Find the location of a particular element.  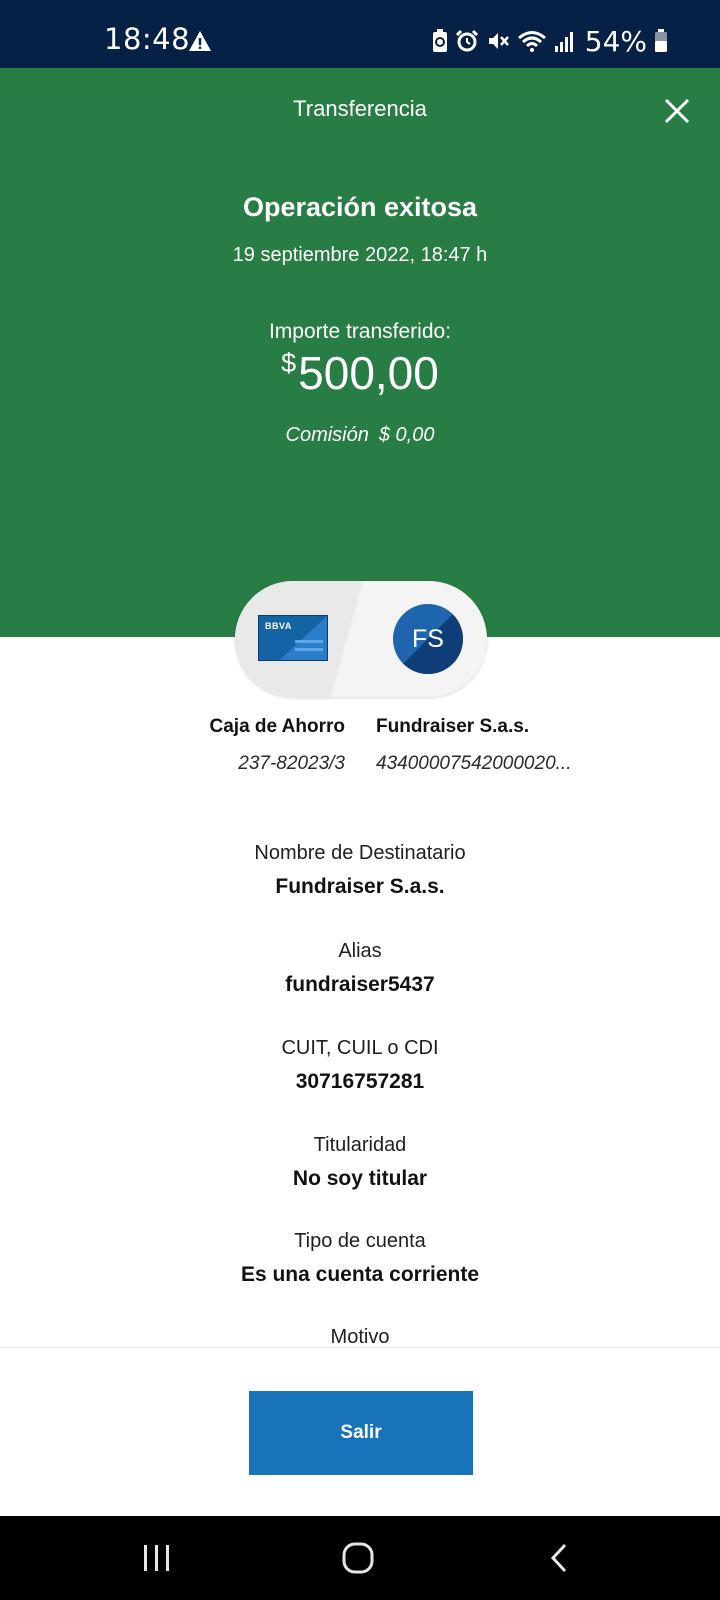

recipient-avatar: FS is located at coordinates (428, 639).